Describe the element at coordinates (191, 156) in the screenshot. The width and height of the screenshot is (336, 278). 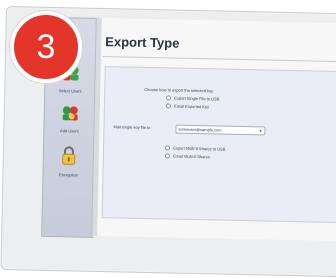
I see `radio-option-label: Email Multi-It Shares` at that location.